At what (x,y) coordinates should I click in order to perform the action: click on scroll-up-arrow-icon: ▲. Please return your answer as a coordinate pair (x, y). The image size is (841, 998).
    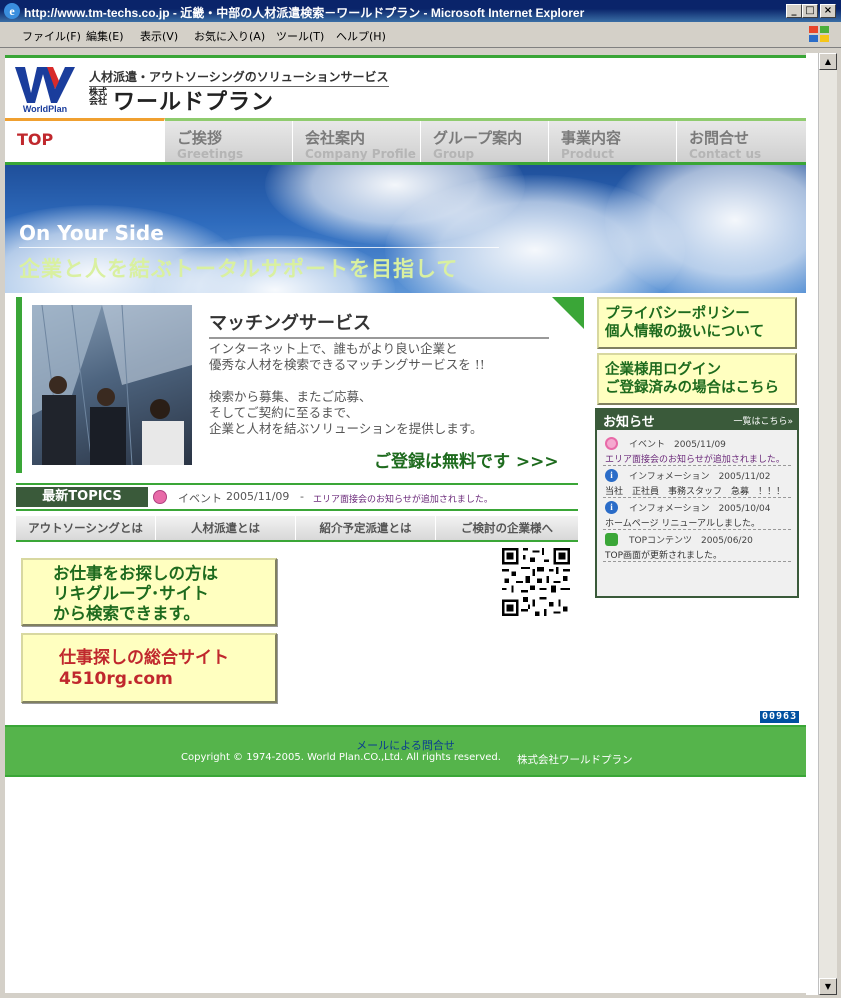
    Looking at the image, I should click on (828, 61).